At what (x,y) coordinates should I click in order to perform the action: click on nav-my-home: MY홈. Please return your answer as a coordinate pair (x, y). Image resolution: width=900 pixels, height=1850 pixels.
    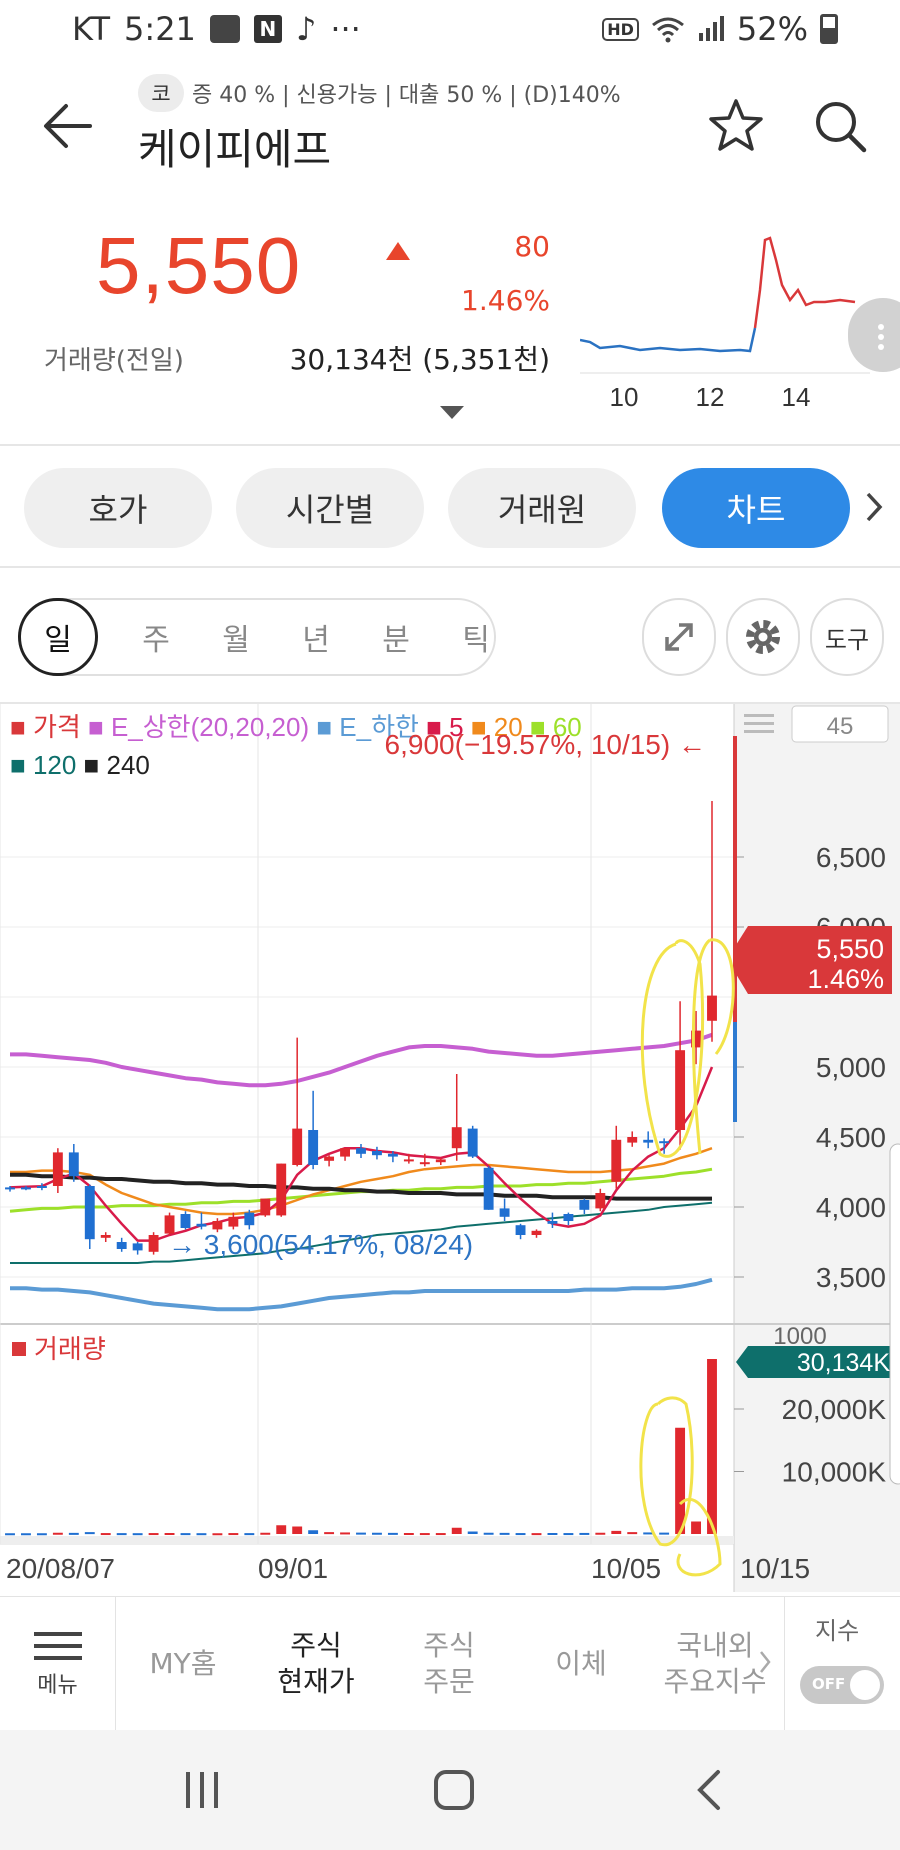
    Looking at the image, I should click on (183, 1664).